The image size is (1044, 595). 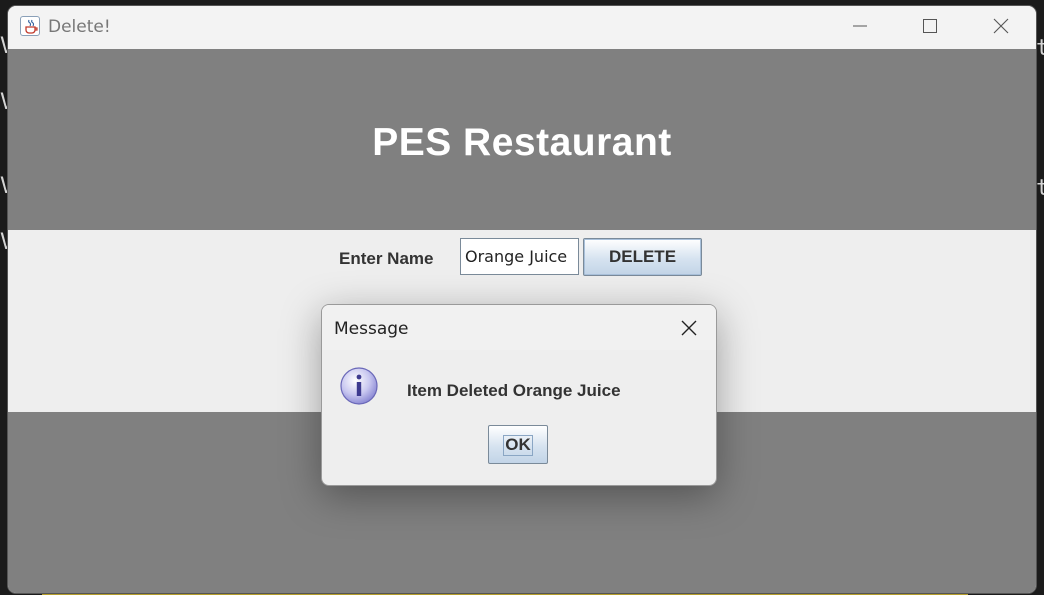 I want to click on maximize-icon, so click(x=930, y=26).